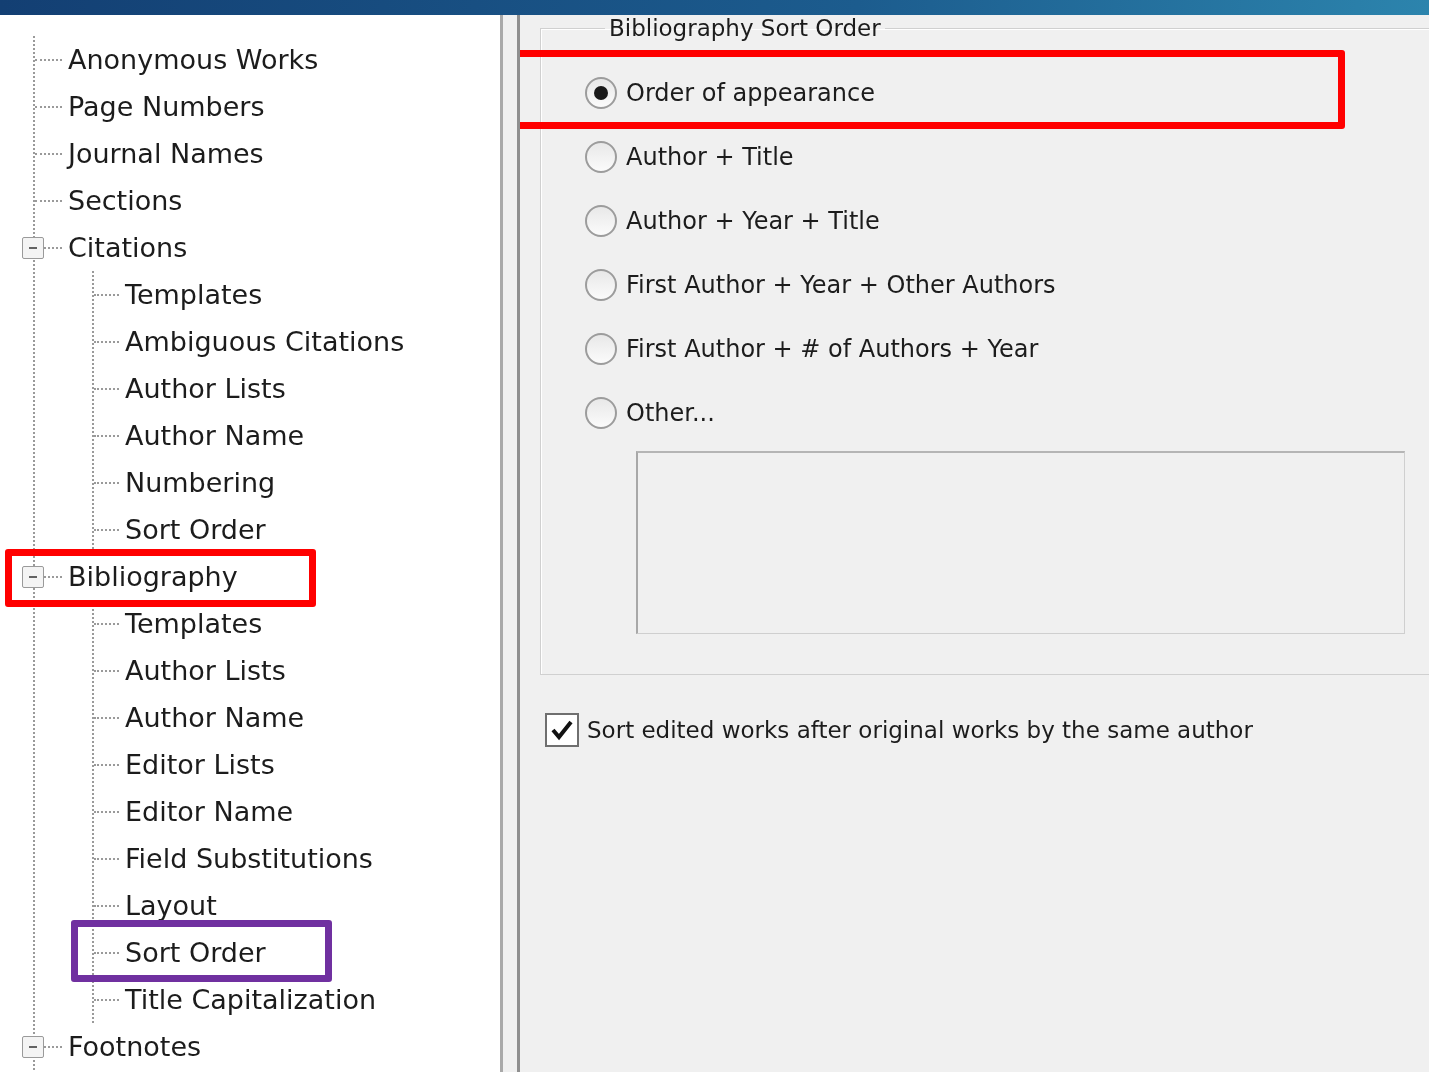 The width and height of the screenshot is (1429, 1072). Describe the element at coordinates (753, 221) in the screenshot. I see `option-label: Author + Year + Title` at that location.